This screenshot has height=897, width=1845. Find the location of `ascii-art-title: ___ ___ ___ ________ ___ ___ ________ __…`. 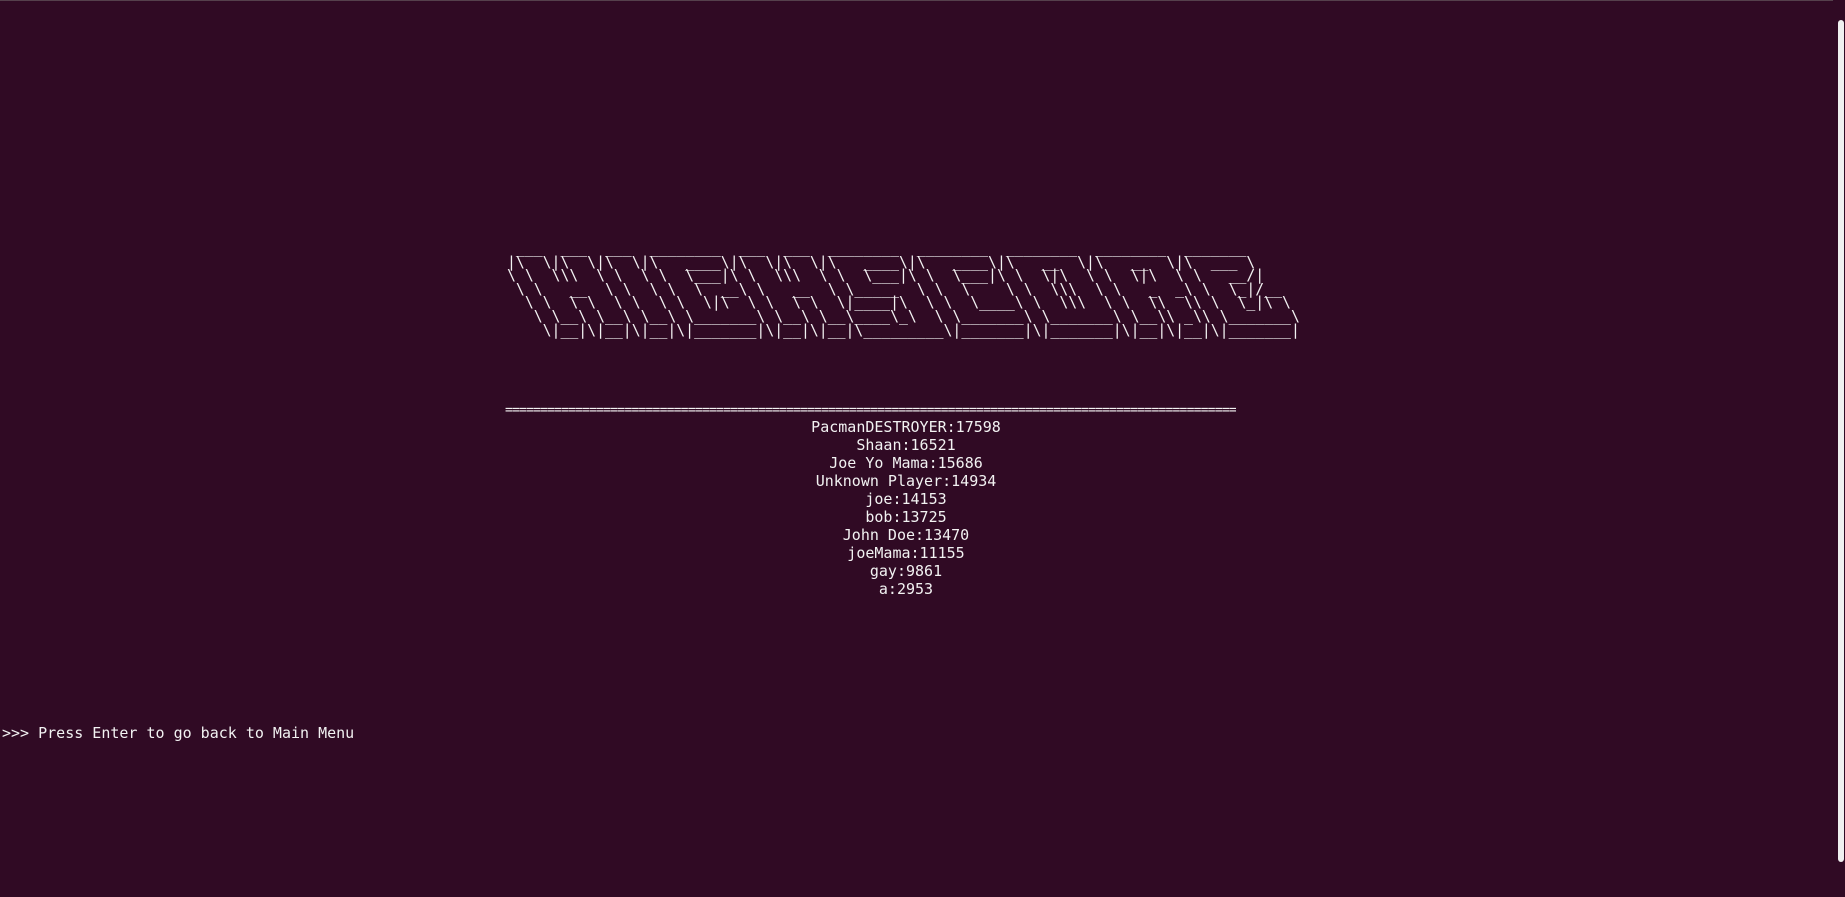

ascii-art-title: ___ ___ ___ ________ ___ ___ ________ __… is located at coordinates (903, 289).